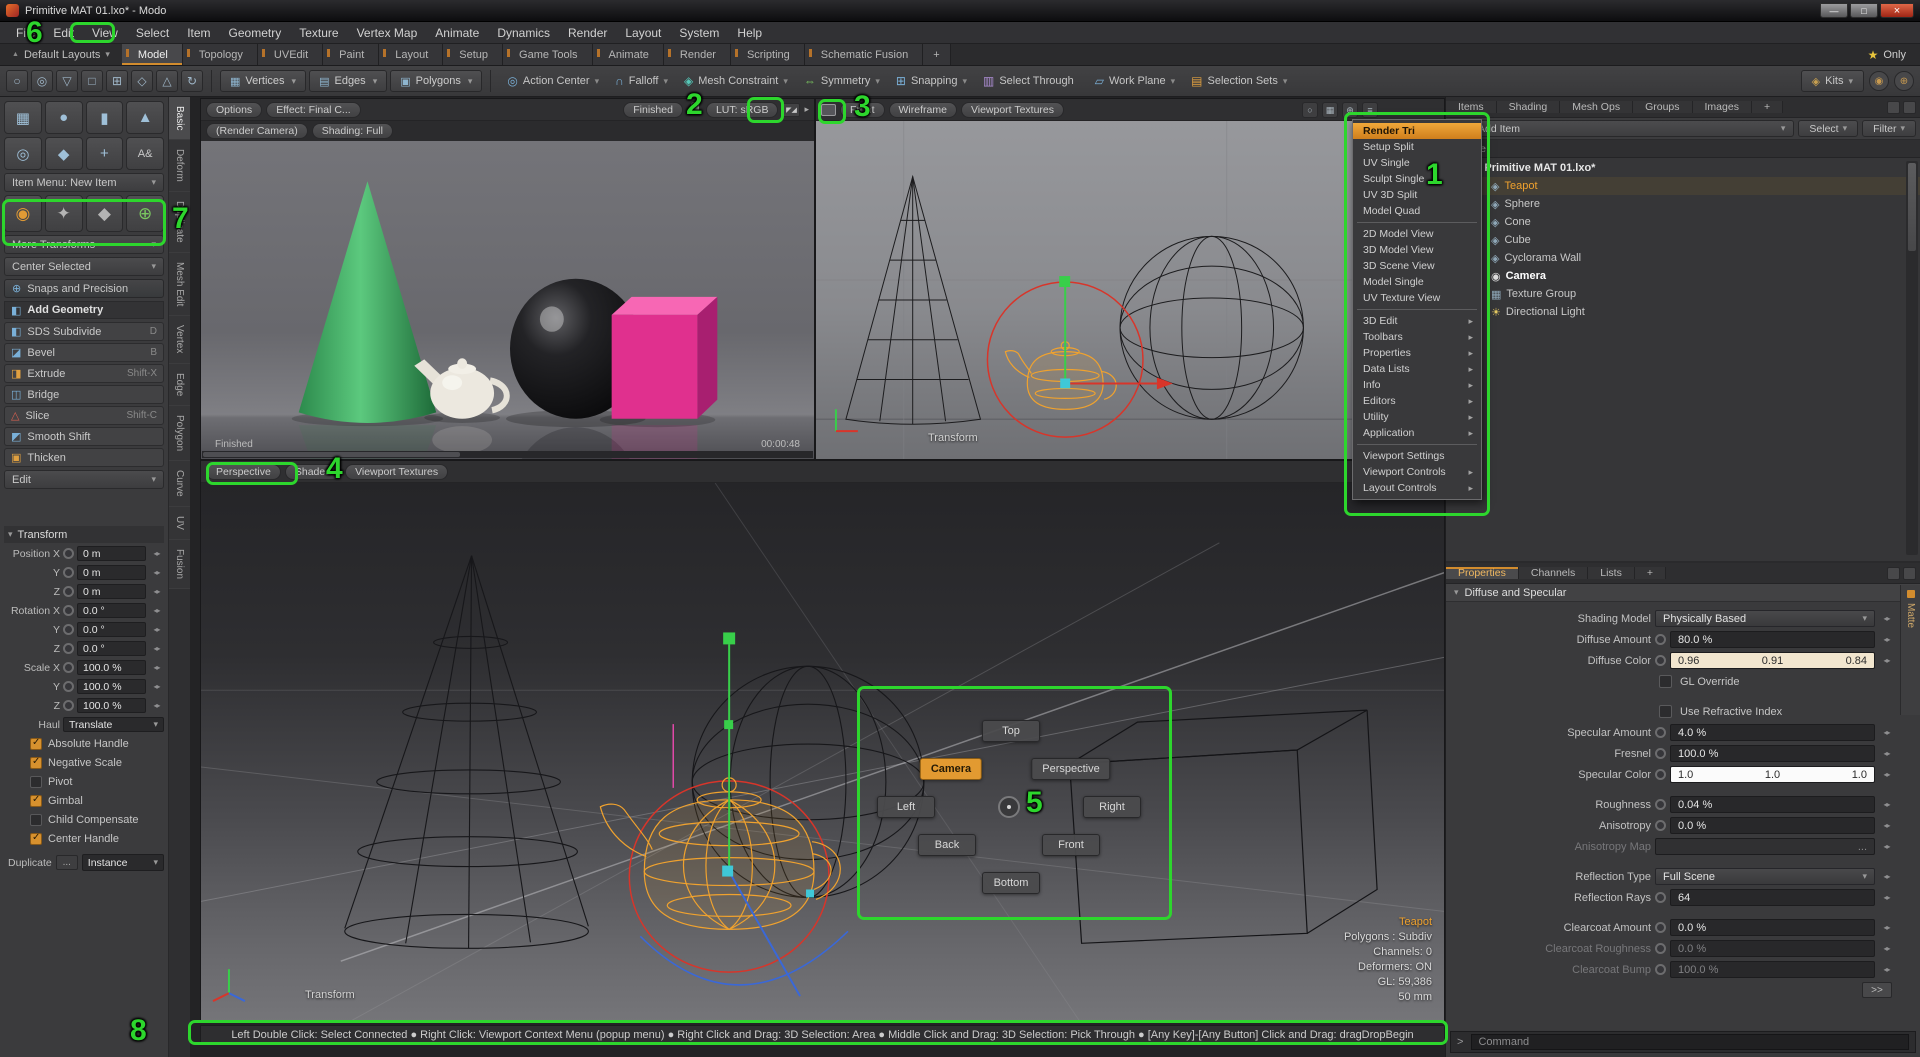  I want to click on new-item-icon-button: ◆, so click(104, 213).